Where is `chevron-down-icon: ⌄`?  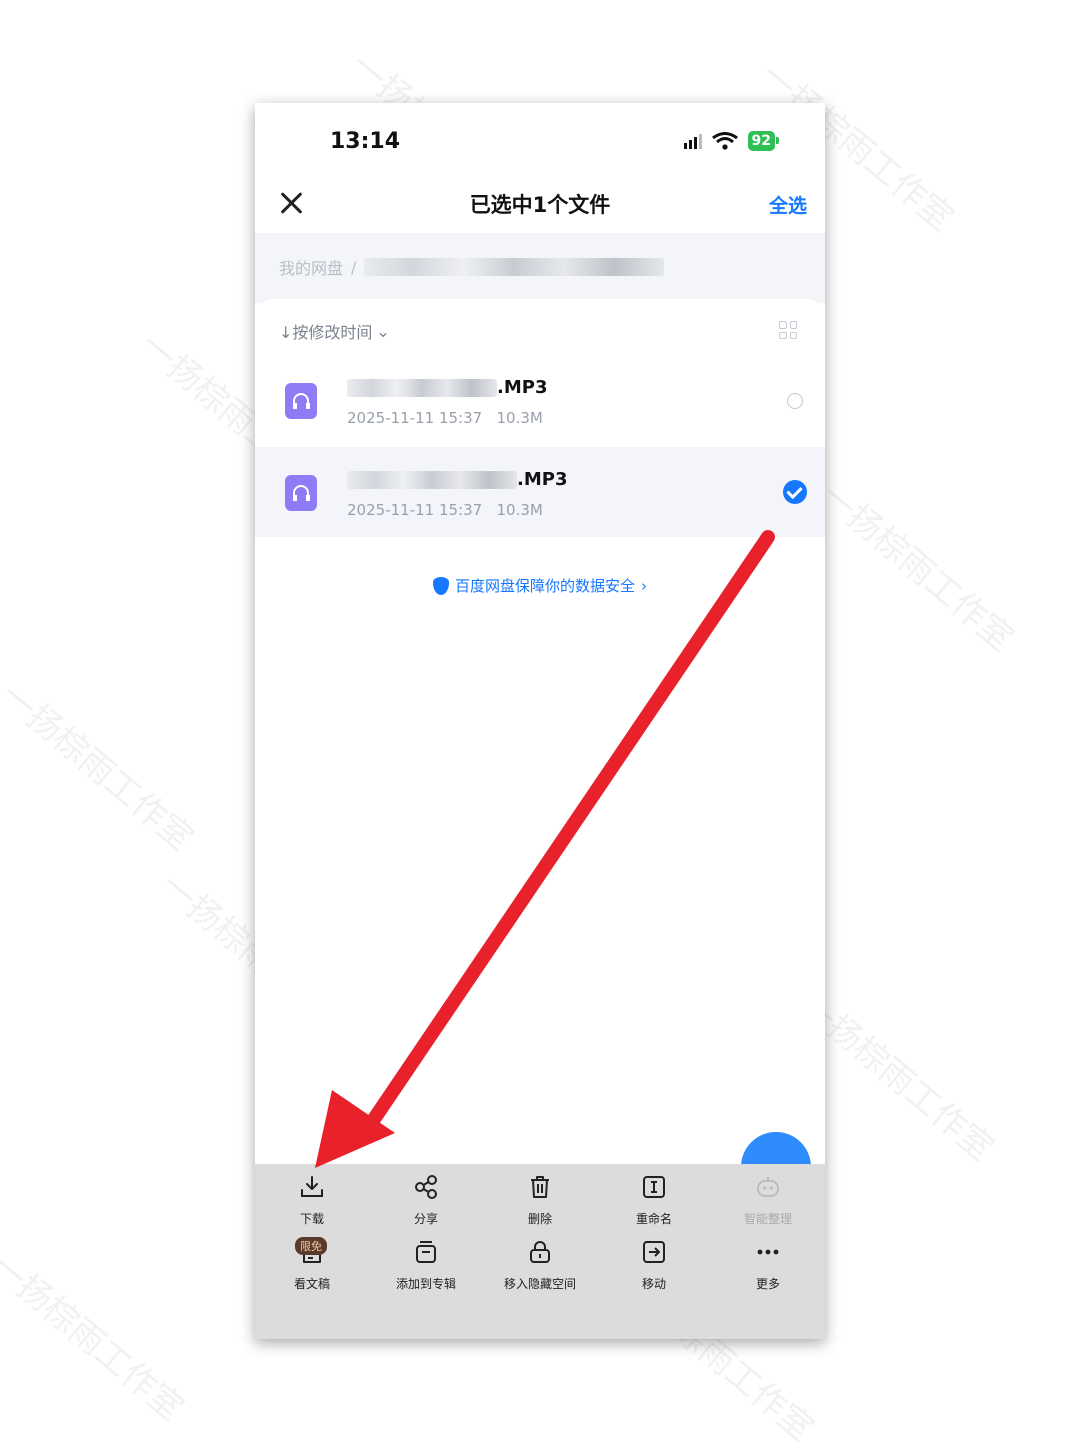 chevron-down-icon: ⌄ is located at coordinates (383, 331).